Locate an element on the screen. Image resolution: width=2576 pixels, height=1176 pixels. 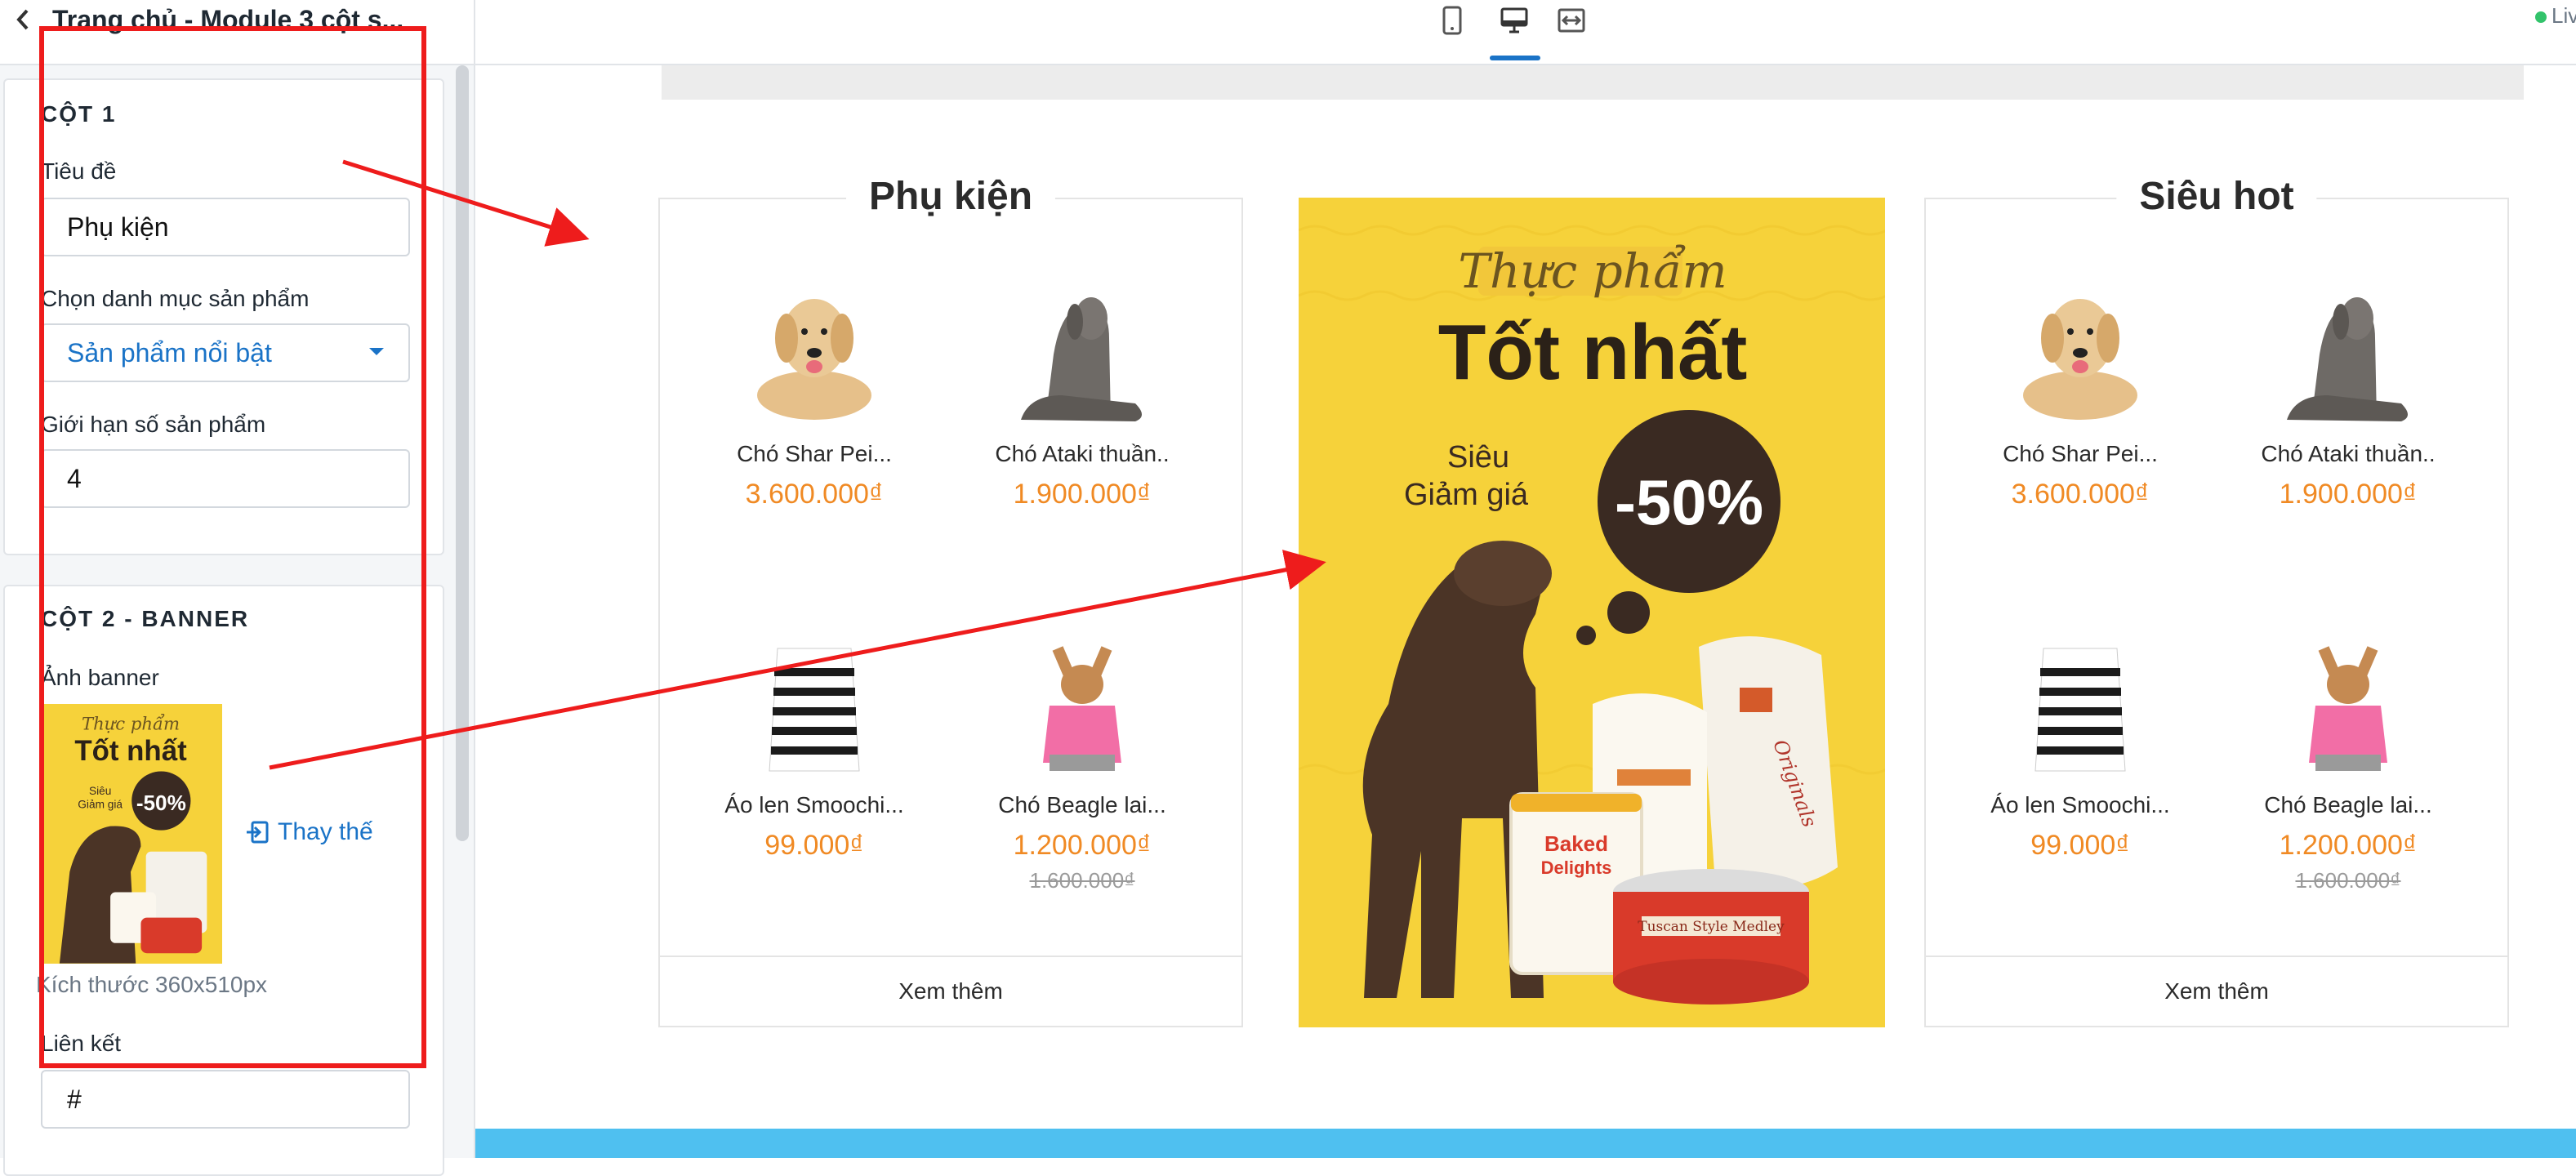
mobile-icon is located at coordinates (1452, 20).